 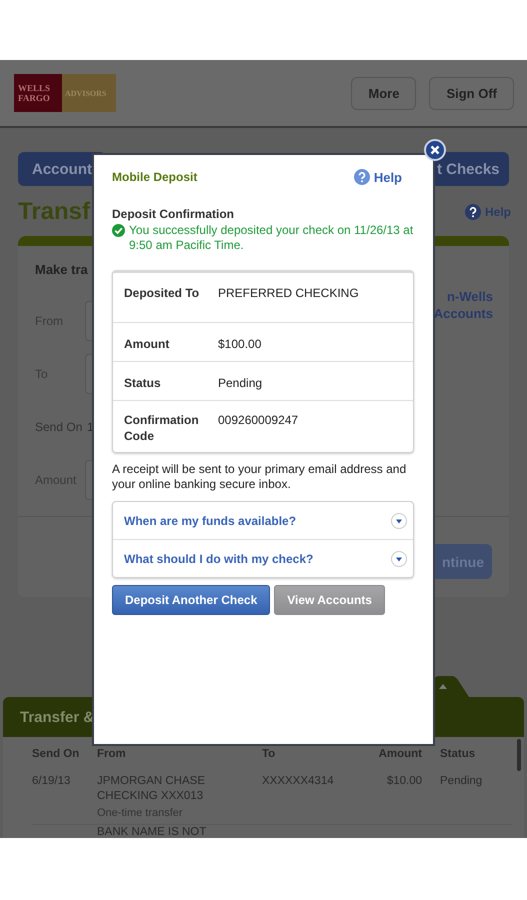 I want to click on view-accounts-button: View Accounts, so click(x=329, y=600).